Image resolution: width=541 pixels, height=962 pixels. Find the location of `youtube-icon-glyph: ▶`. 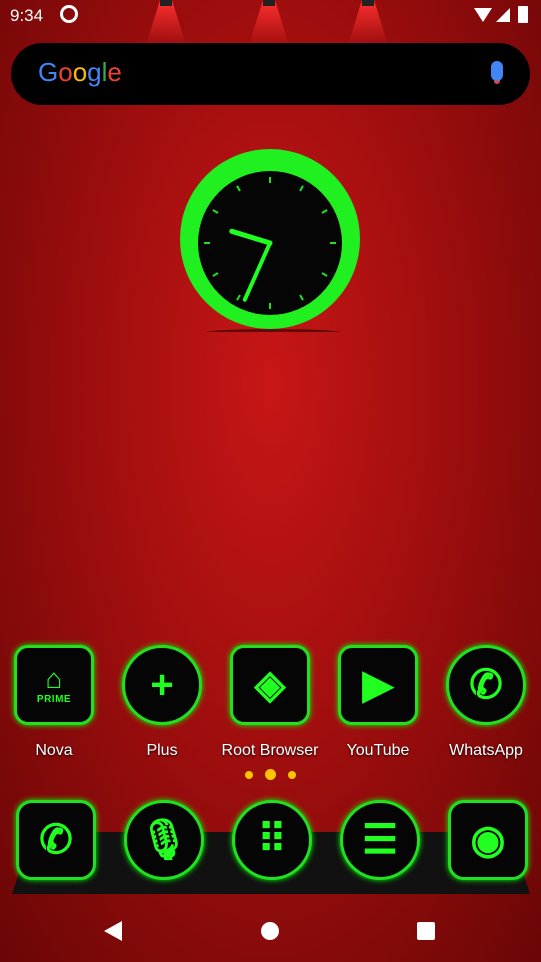

youtube-icon-glyph: ▶ is located at coordinates (378, 685).